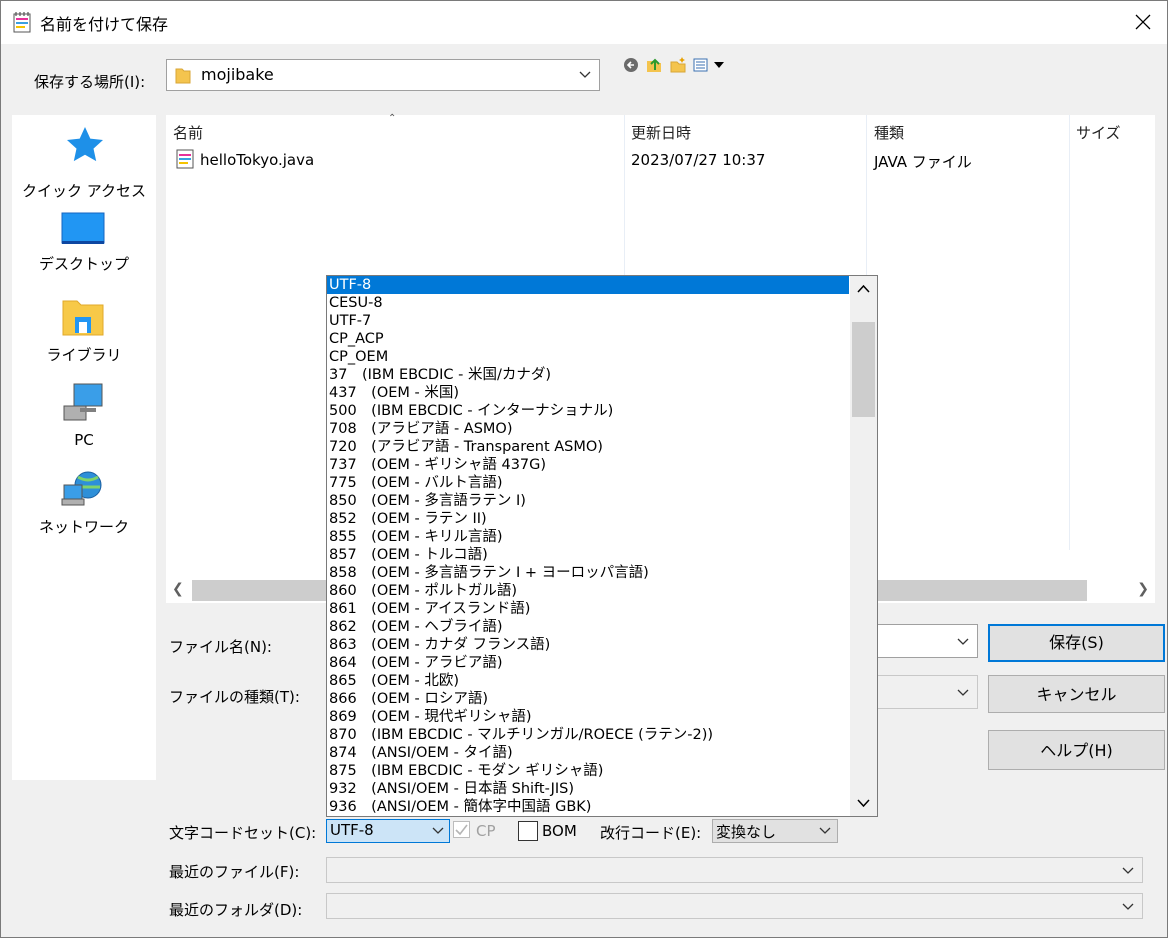 This screenshot has width=1168, height=938. What do you see at coordinates (178, 589) in the screenshot?
I see `scroll-left-icon: ❮` at bounding box center [178, 589].